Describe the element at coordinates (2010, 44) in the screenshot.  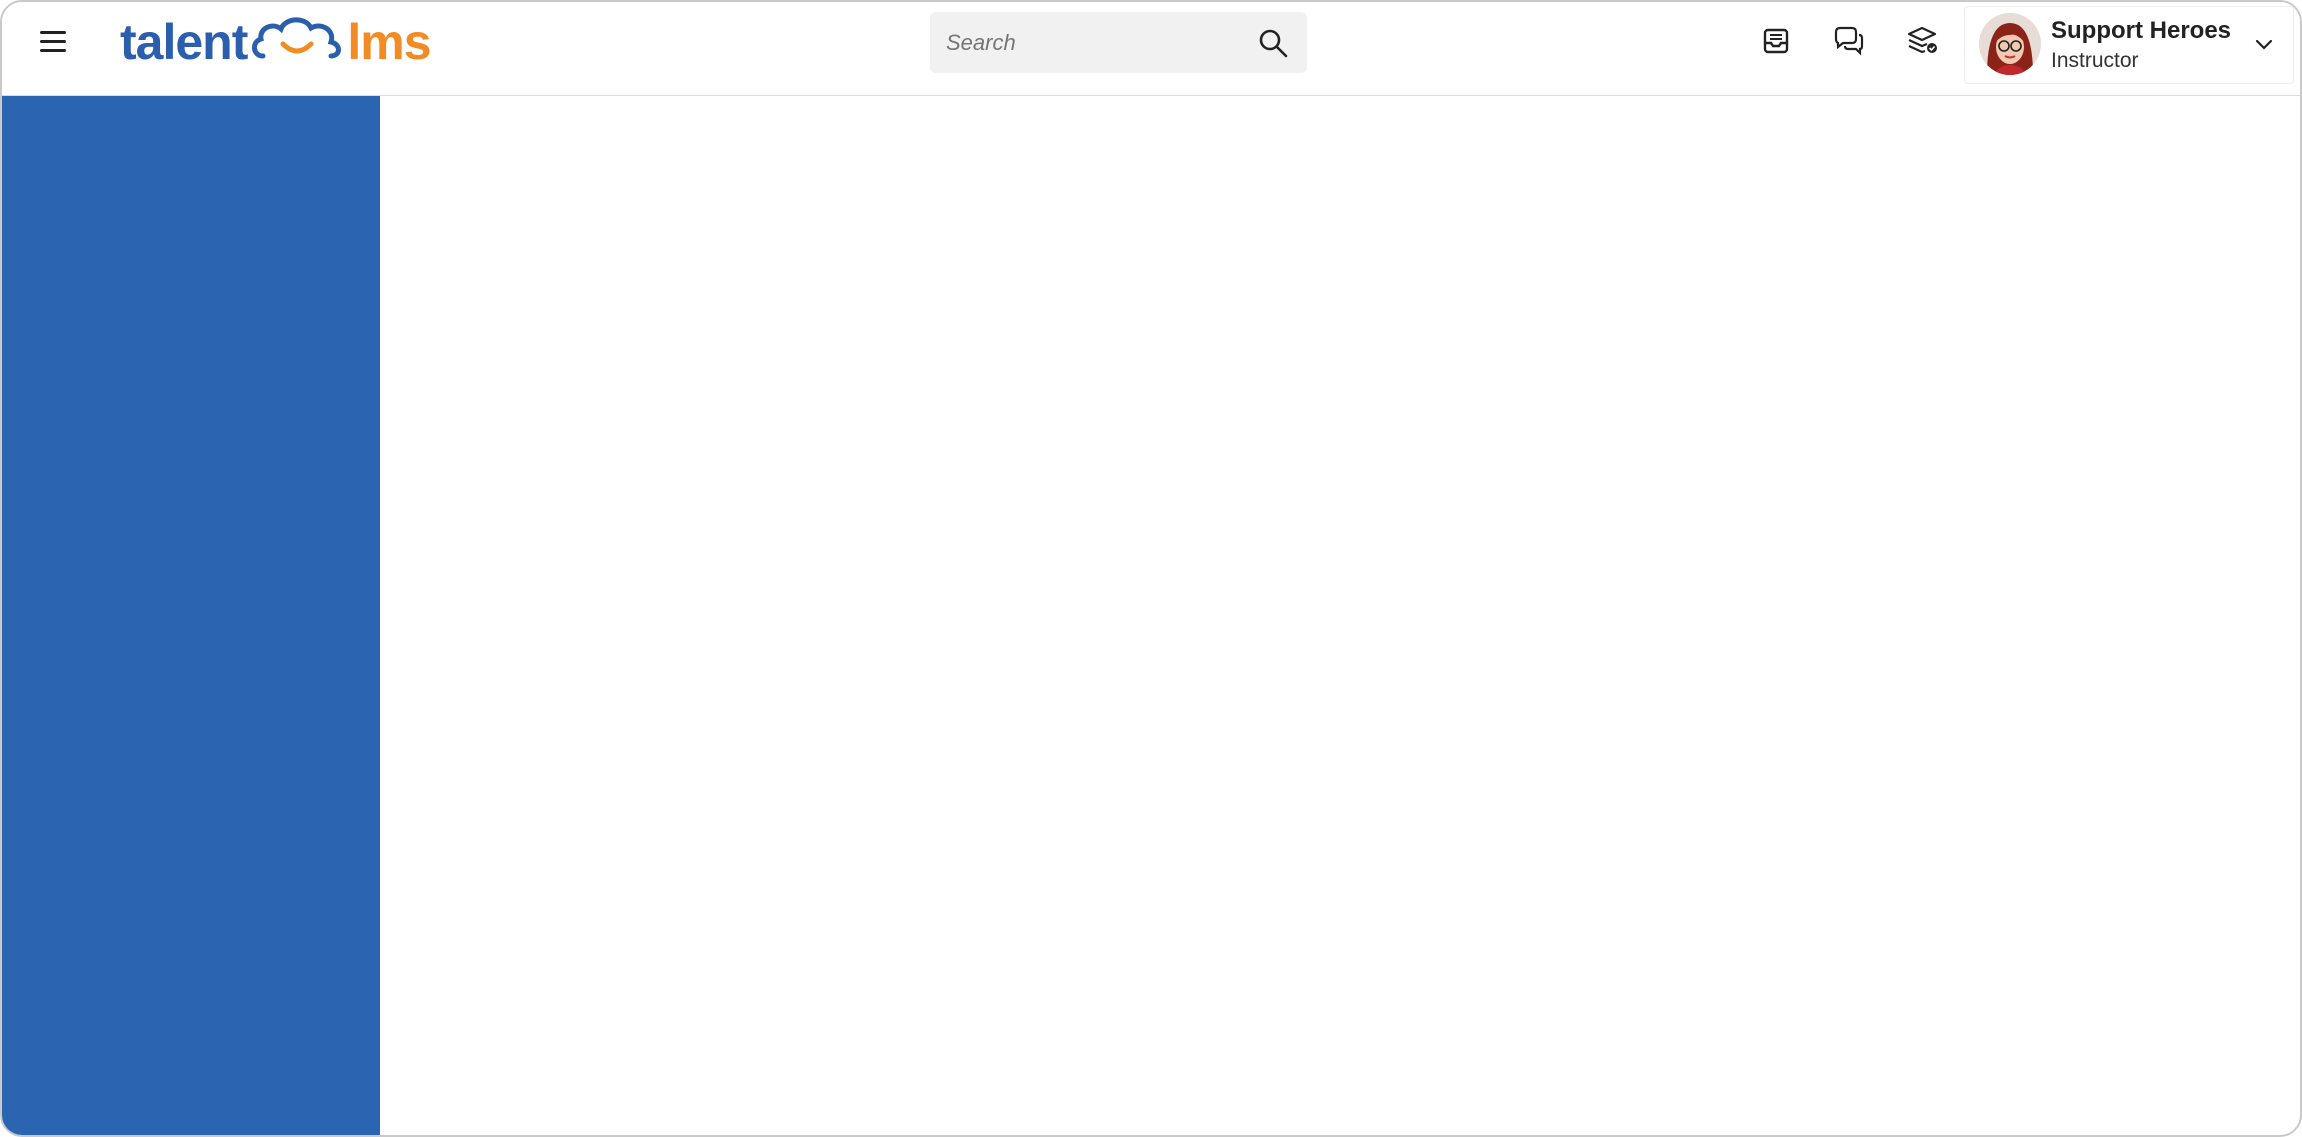
I see `avatar` at that location.